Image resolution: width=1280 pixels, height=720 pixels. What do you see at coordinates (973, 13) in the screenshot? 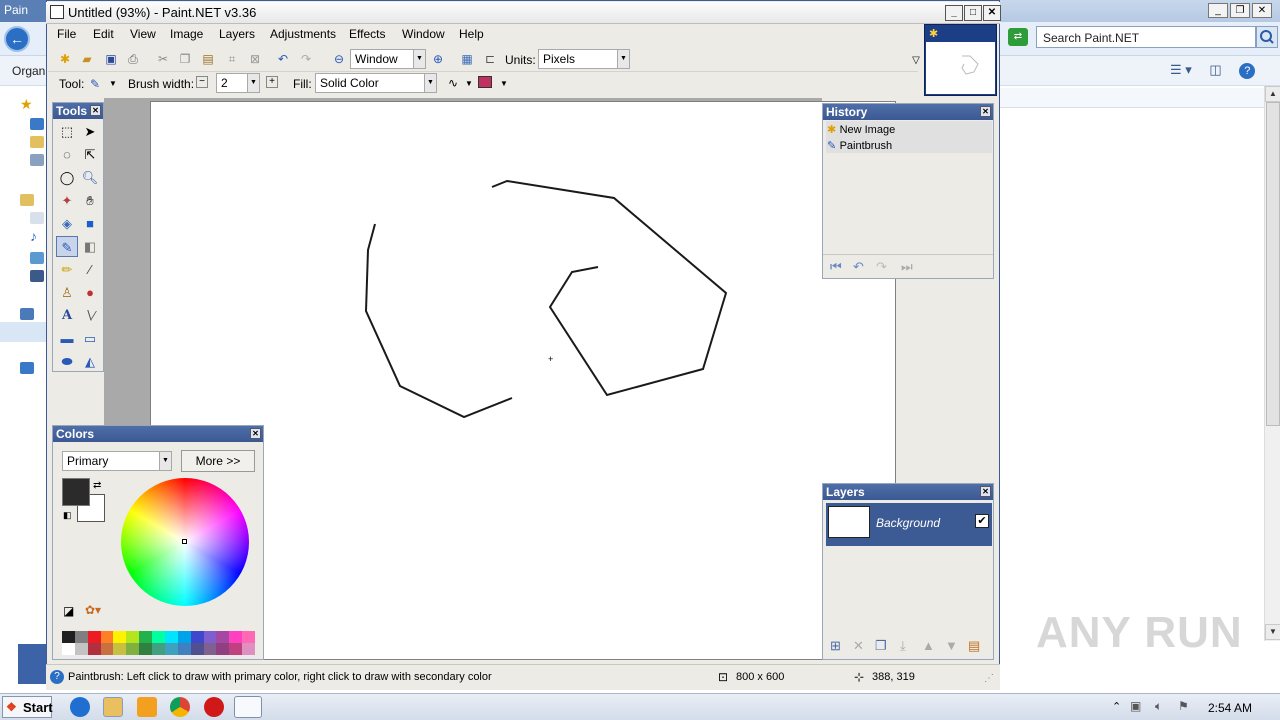
I see `maximize-icon: □` at bounding box center [973, 13].